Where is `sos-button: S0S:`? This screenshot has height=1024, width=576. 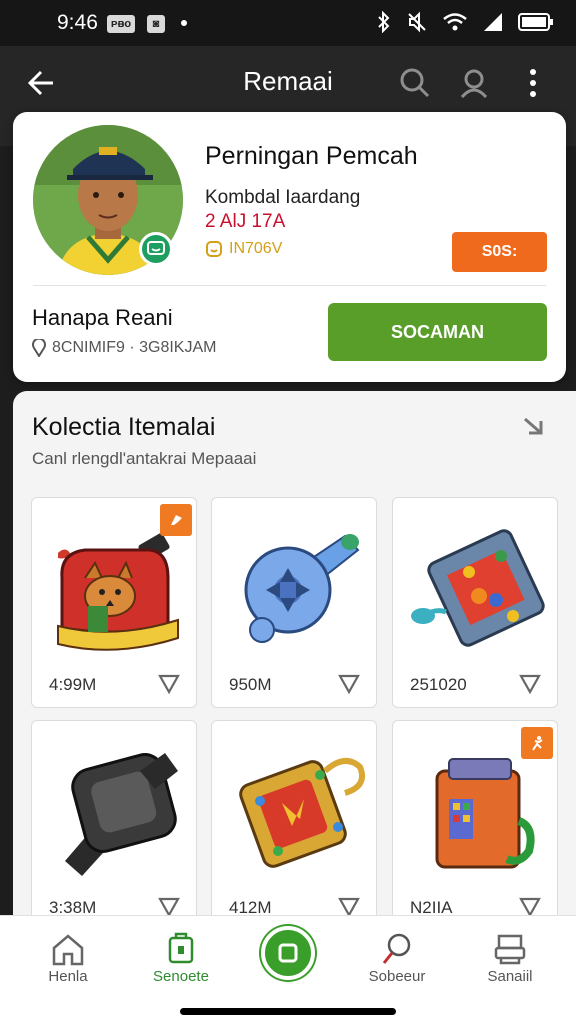 sos-button: S0S: is located at coordinates (499, 252).